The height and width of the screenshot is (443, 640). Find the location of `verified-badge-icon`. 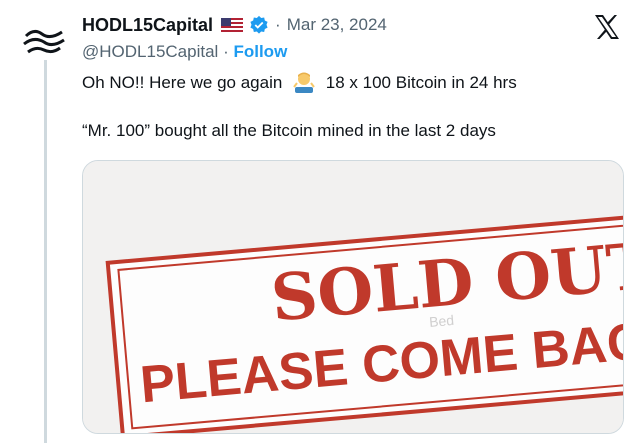

verified-badge-icon is located at coordinates (259, 24).